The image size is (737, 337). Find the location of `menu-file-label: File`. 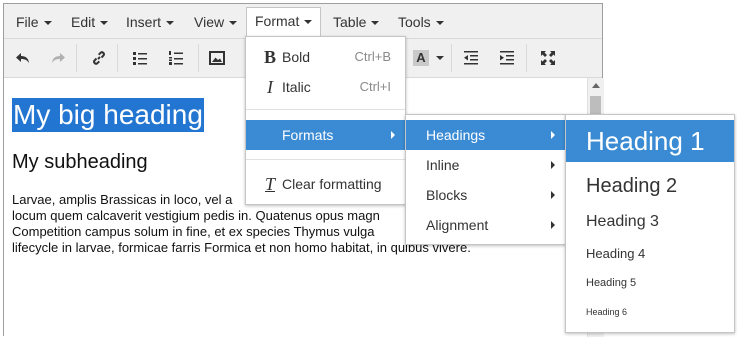

menu-file-label: File is located at coordinates (27, 22).